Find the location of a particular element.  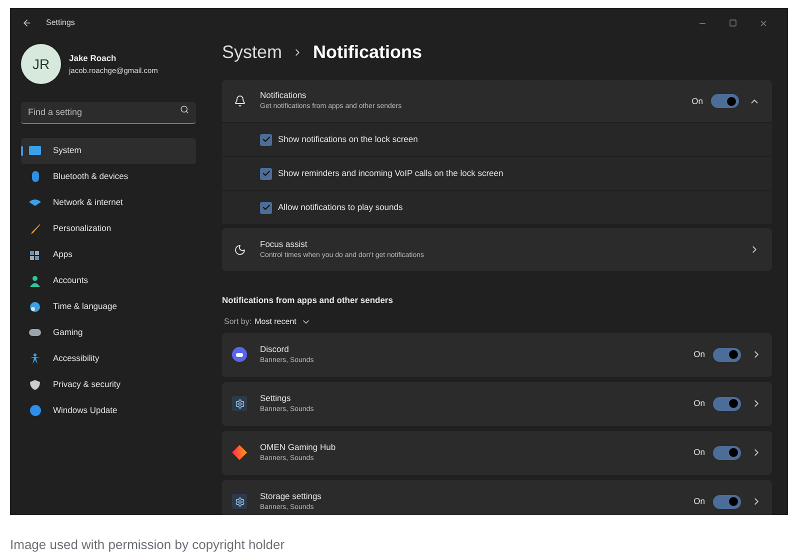

avatar: JR is located at coordinates (41, 64).